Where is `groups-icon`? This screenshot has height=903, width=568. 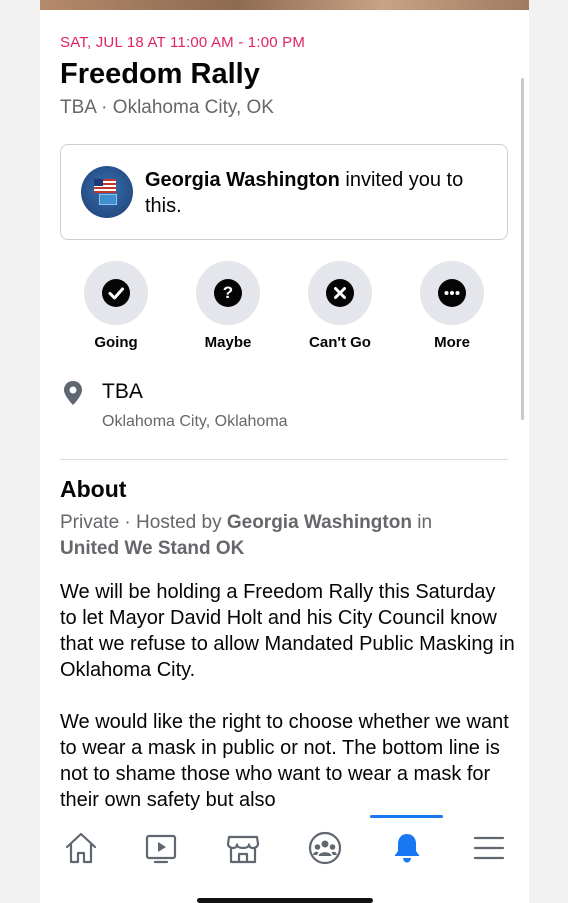 groups-icon is located at coordinates (325, 848).